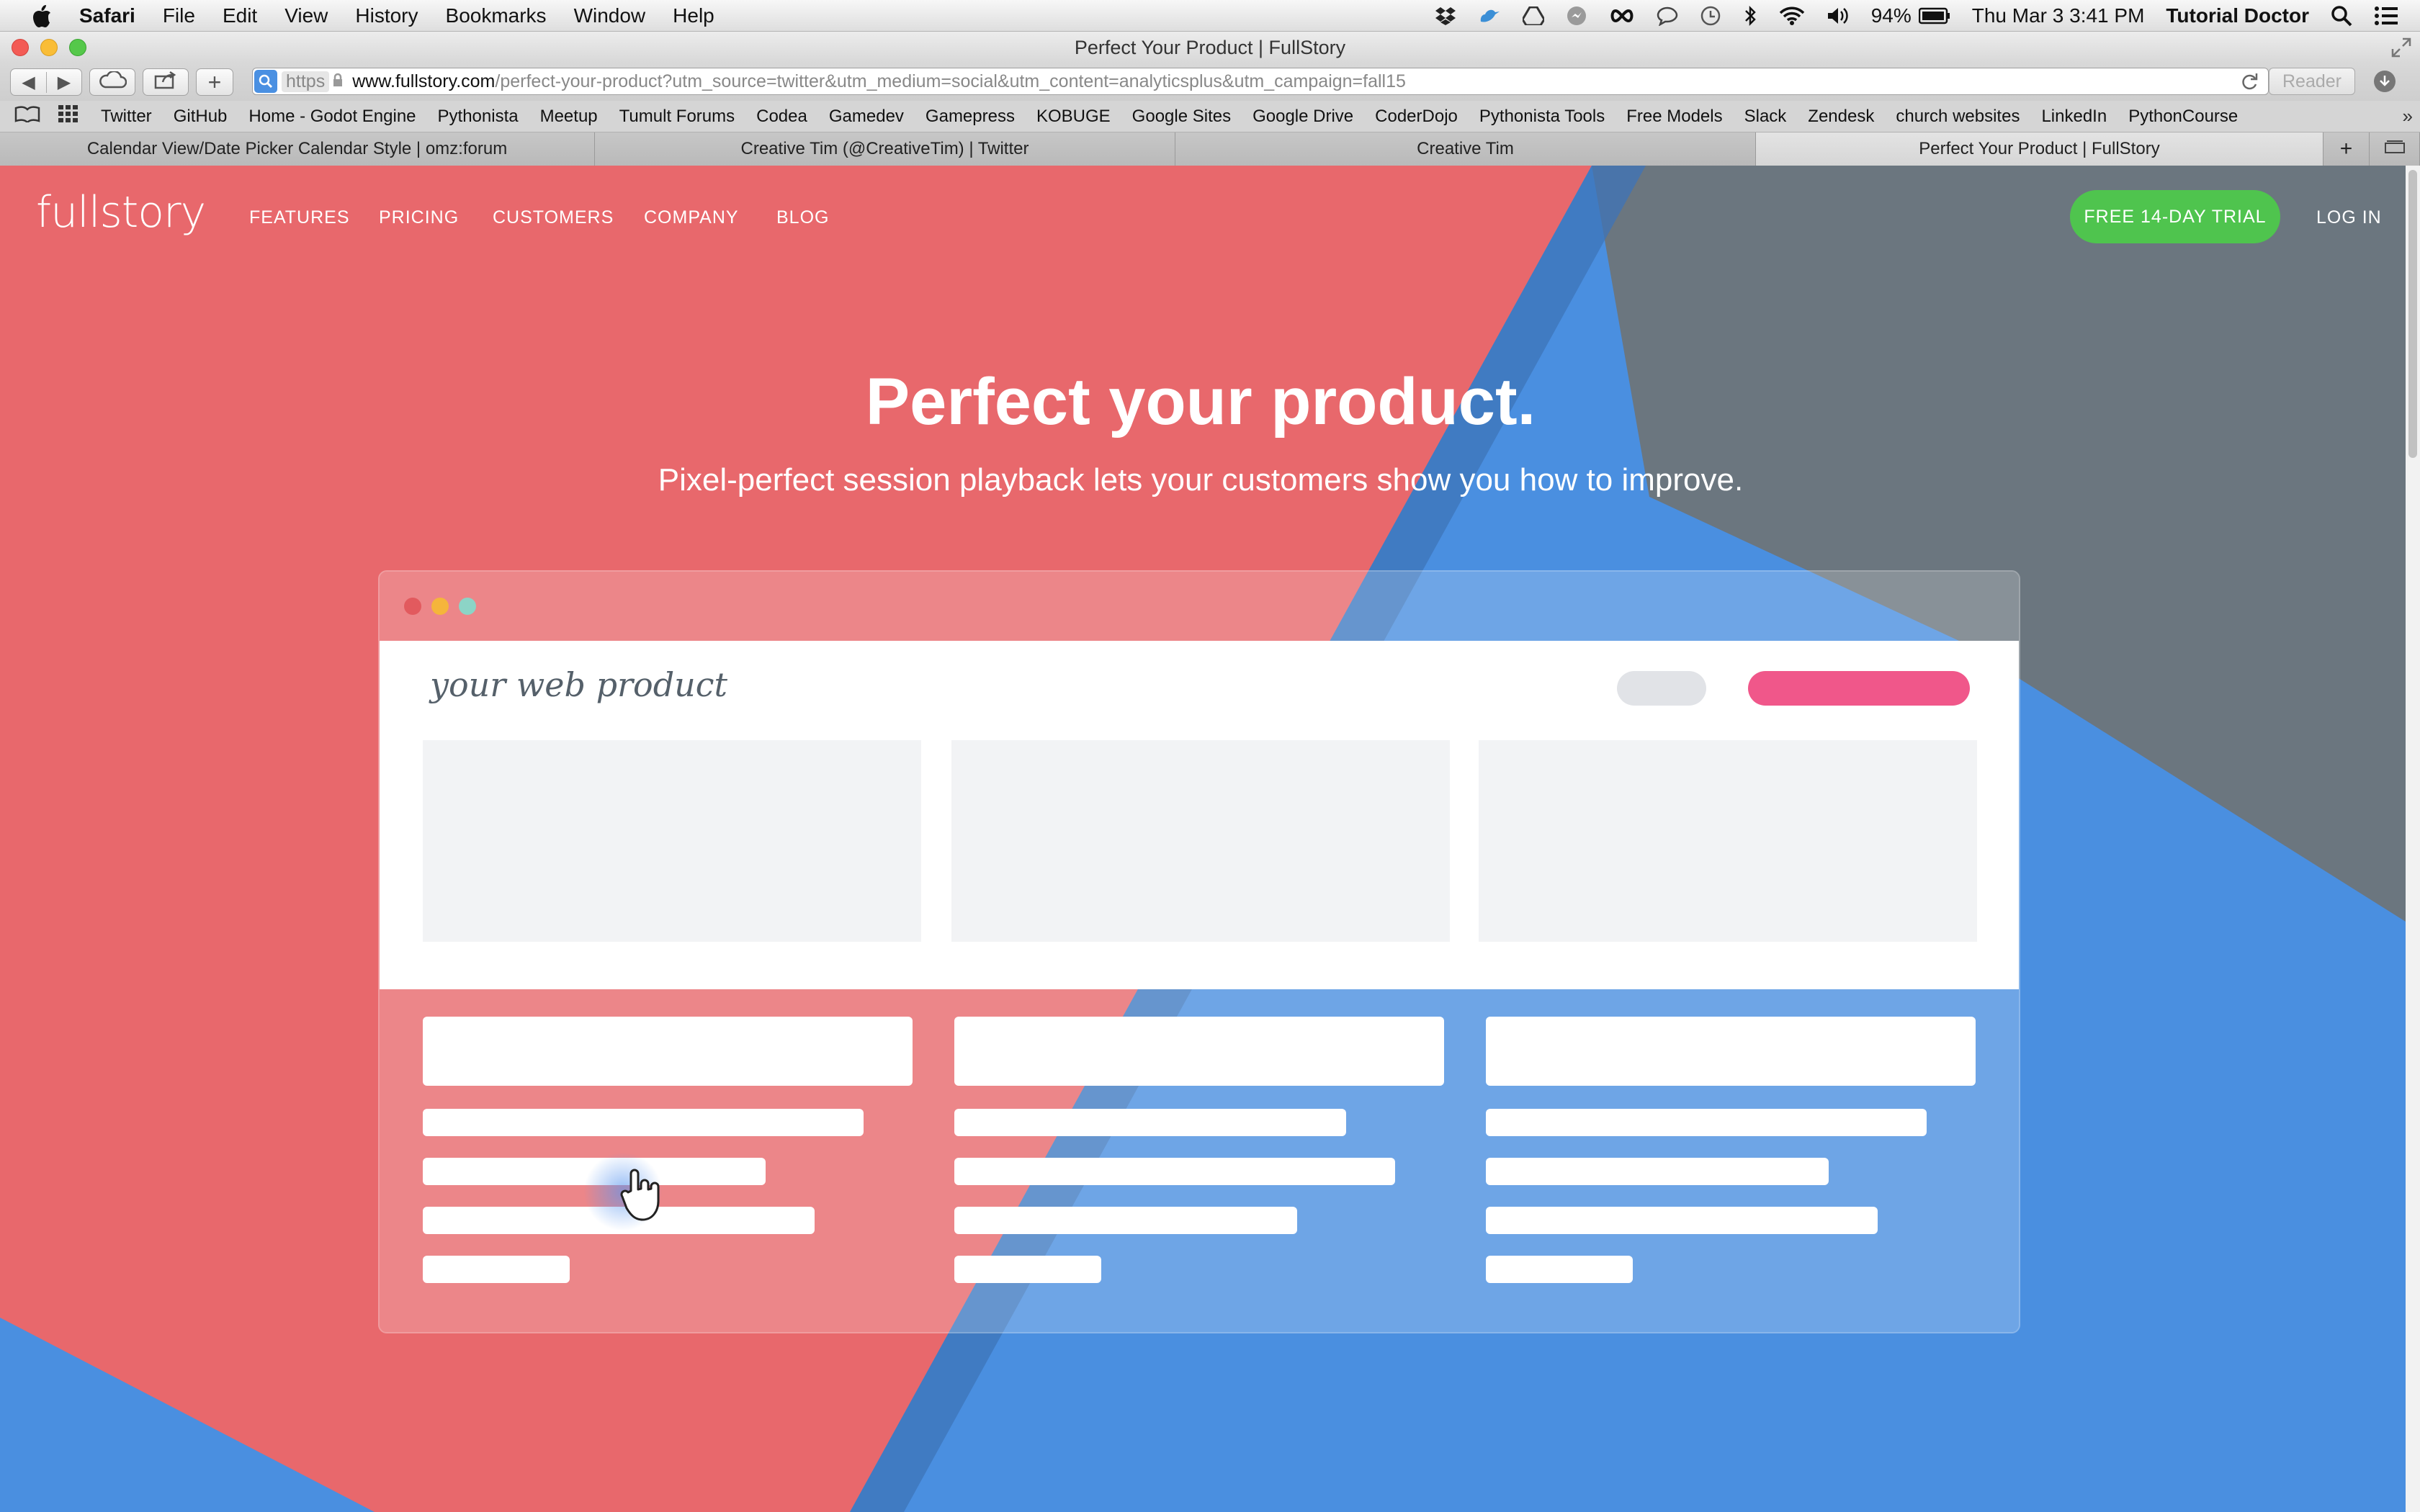 This screenshot has width=2420, height=1512. Describe the element at coordinates (1859, 688) in the screenshot. I see `mockup-pink-pill` at that location.